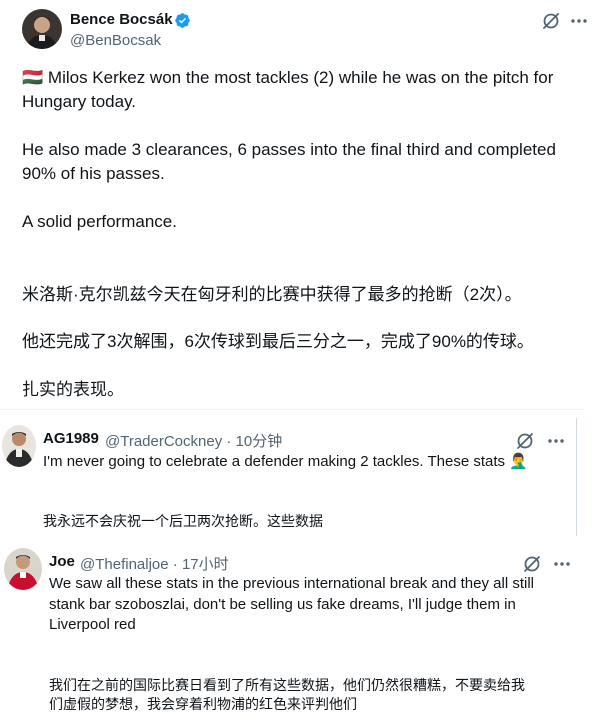 Image resolution: width=599 pixels, height=725 pixels. Describe the element at coordinates (292, 409) in the screenshot. I see `divider` at that location.